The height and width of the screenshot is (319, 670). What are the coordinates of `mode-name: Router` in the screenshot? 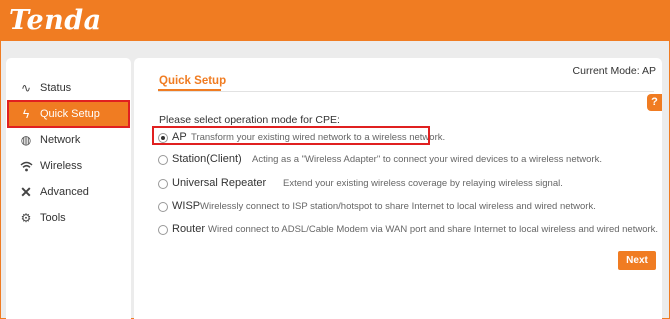 It's located at (189, 229).